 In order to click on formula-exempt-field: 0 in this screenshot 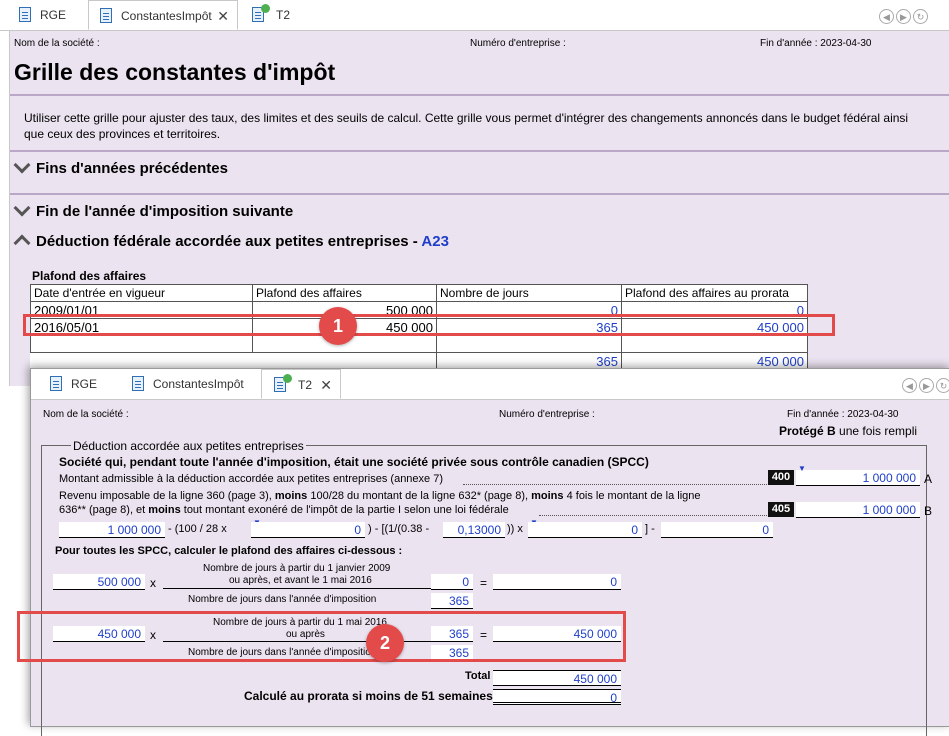, I will do `click(717, 530)`.